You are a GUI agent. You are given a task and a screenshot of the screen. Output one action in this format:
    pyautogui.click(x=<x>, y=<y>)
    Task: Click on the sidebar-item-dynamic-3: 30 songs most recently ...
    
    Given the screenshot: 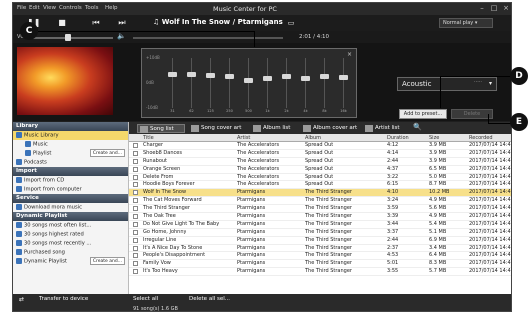 What is the action you would take?
    pyautogui.click(x=70, y=243)
    